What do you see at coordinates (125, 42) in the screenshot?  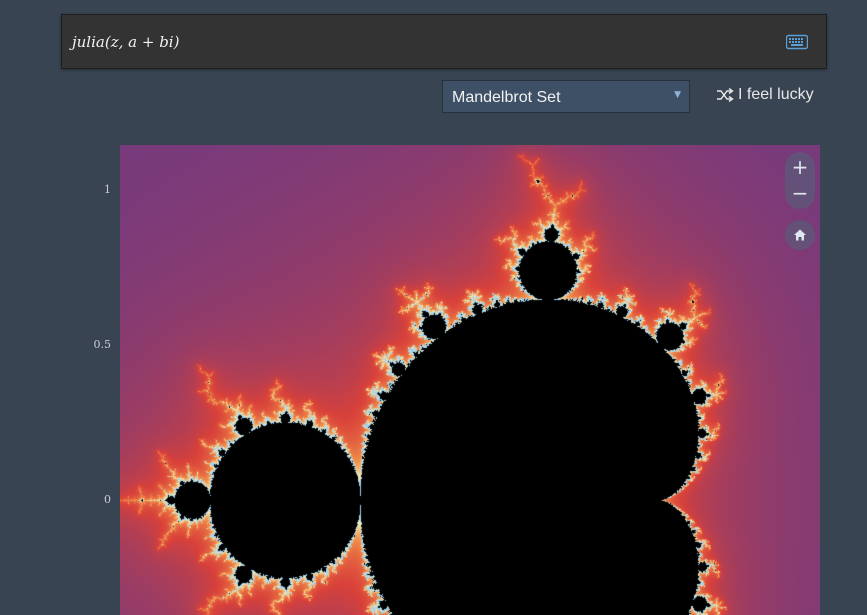 I see `formula-expression: julia(z, a + bi)` at bounding box center [125, 42].